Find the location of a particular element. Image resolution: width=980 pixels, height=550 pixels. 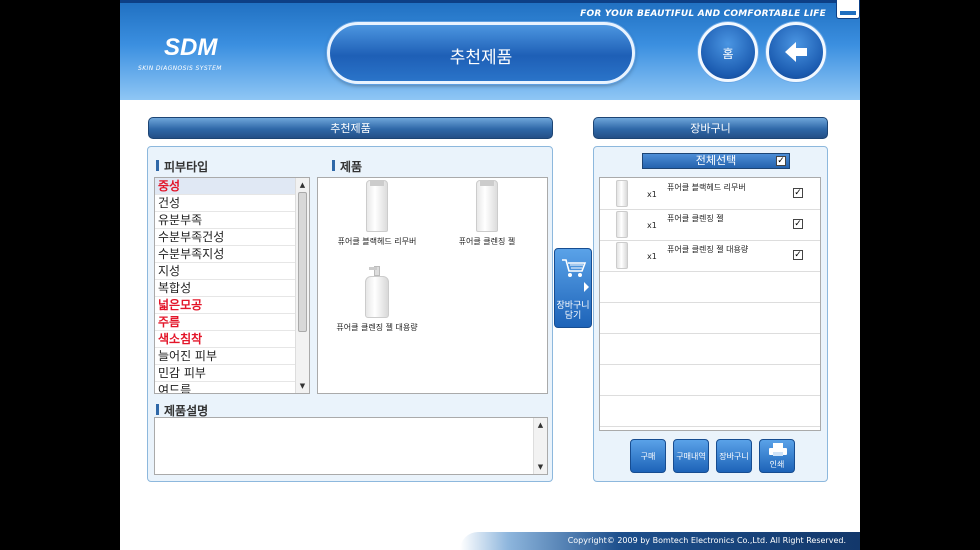

add-to-cart-label: 장바구니 담기 is located at coordinates (573, 311).